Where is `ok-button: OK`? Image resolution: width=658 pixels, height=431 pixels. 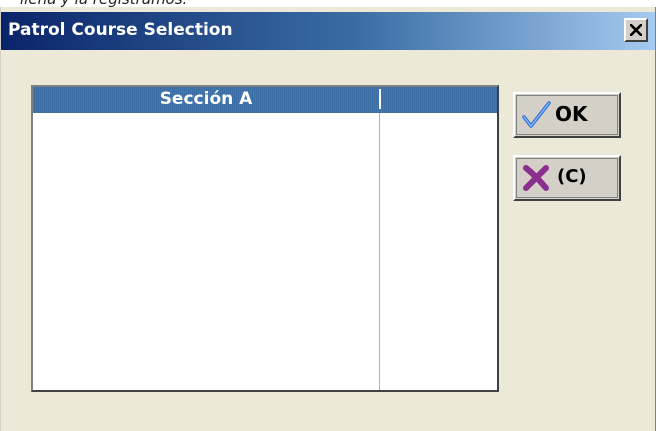 ok-button: OK is located at coordinates (567, 115).